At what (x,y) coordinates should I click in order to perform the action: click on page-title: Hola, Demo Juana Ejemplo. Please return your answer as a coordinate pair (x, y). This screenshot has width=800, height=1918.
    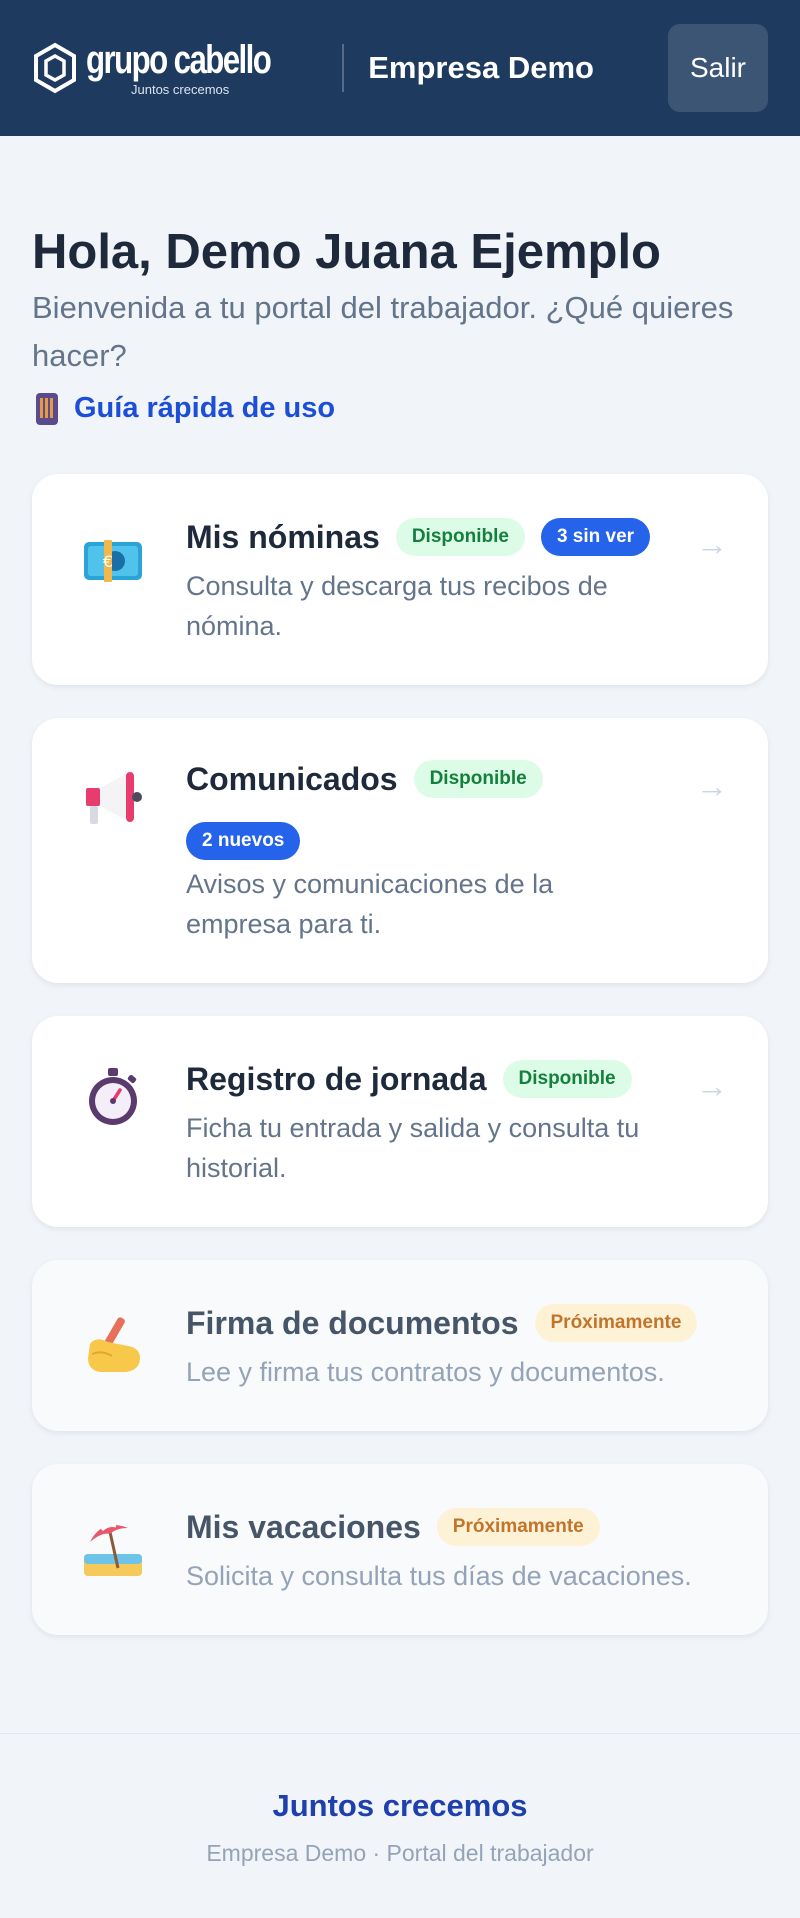
    Looking at the image, I should click on (346, 252).